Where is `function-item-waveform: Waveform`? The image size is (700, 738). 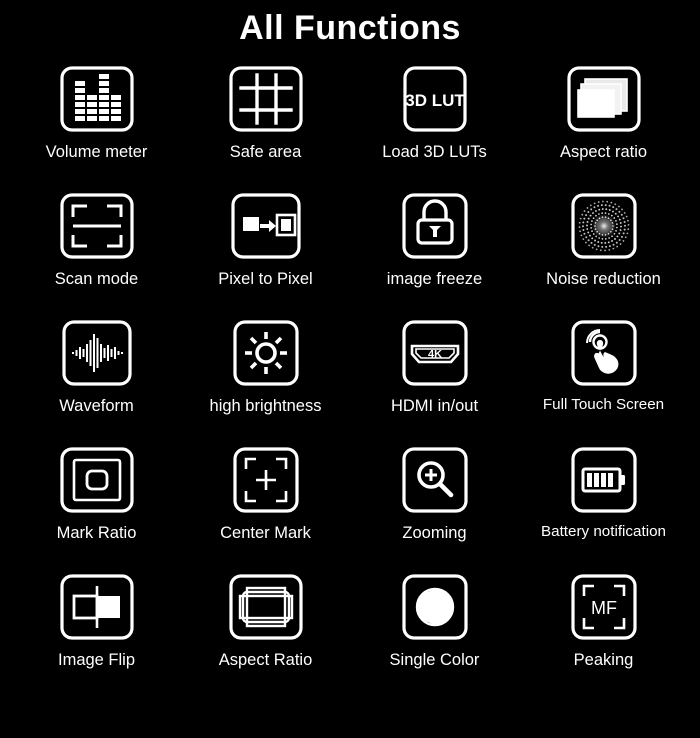
function-item-waveform: Waveform is located at coordinates (96, 379).